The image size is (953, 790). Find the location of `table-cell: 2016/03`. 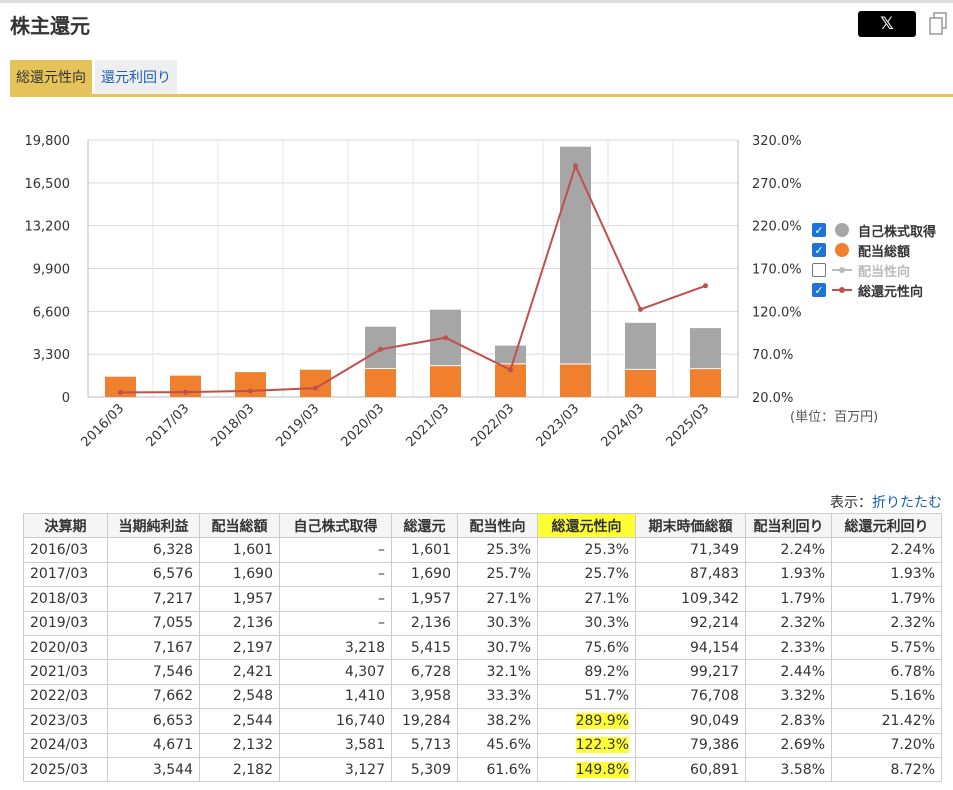

table-cell: 2016/03 is located at coordinates (65, 550).